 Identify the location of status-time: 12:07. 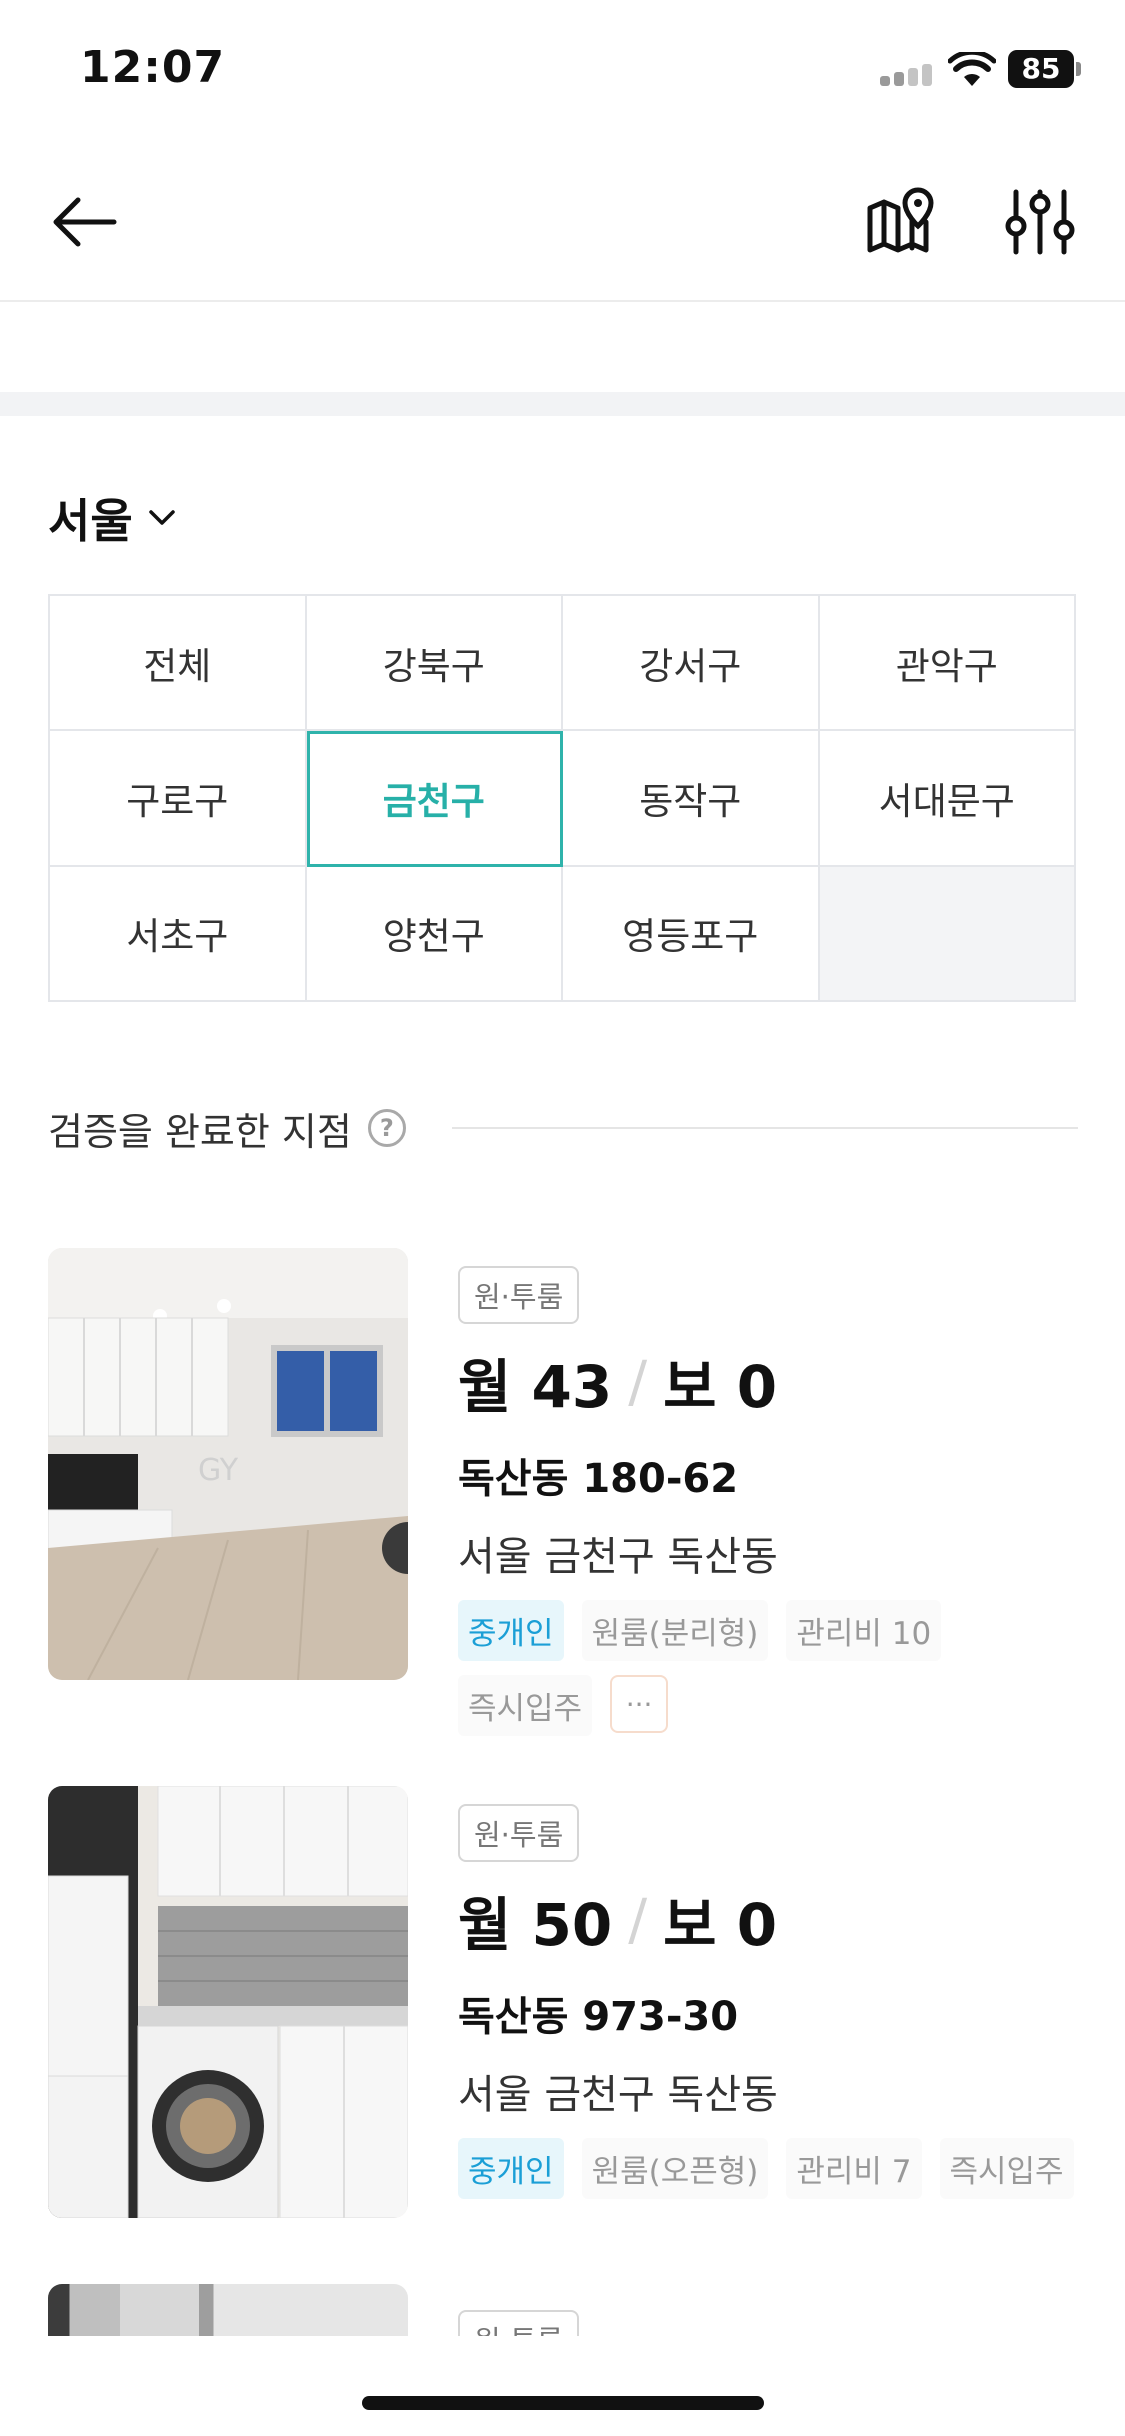
(153, 67).